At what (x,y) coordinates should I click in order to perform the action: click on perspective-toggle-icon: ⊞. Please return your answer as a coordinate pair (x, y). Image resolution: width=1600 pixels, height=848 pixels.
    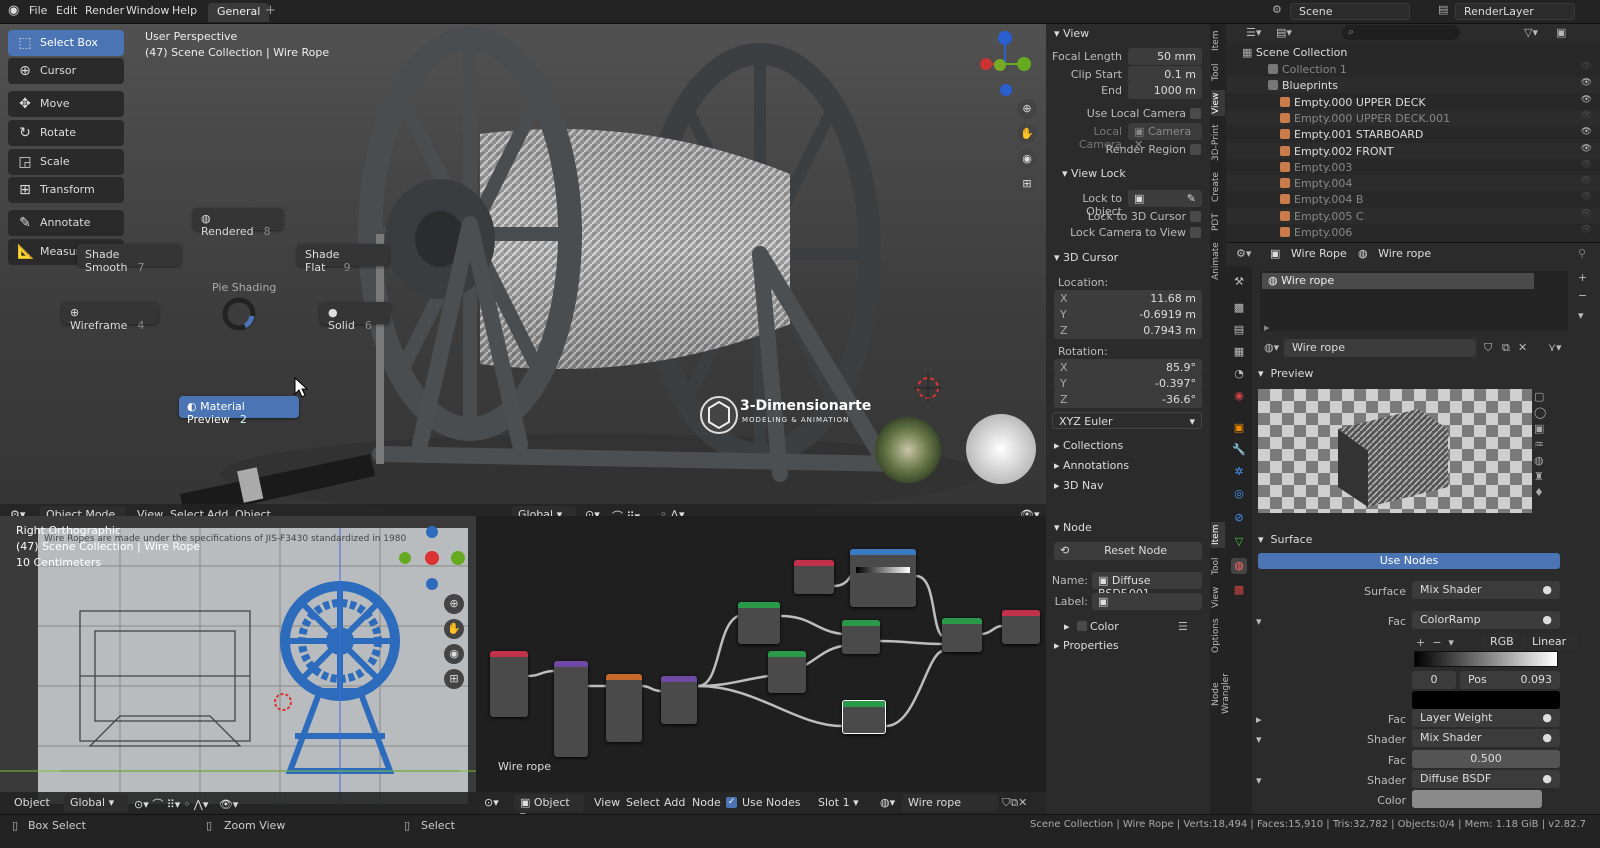
    Looking at the image, I should click on (1027, 184).